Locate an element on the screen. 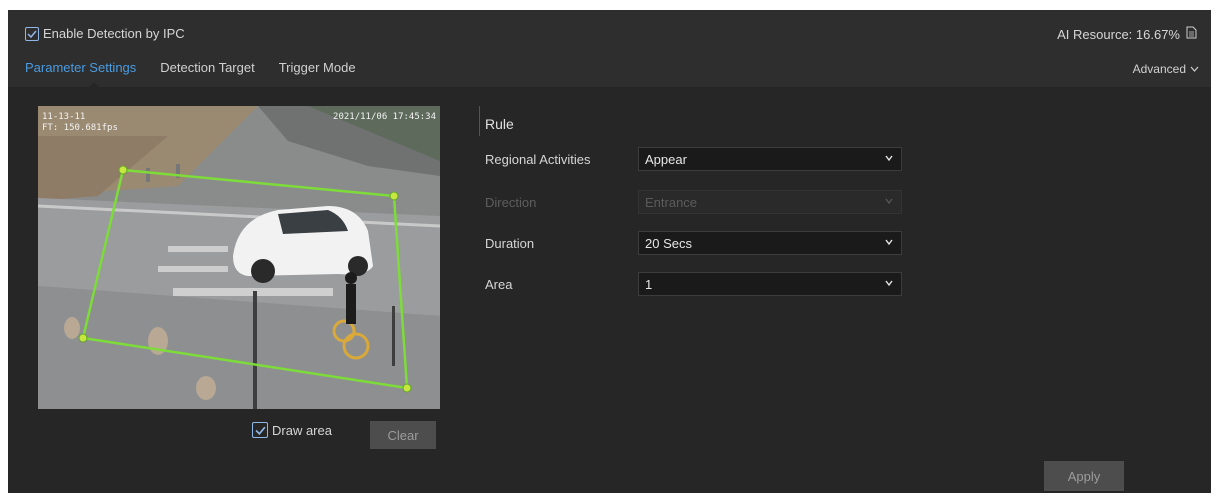 This screenshot has height=501, width=1219. apply-button: Apply is located at coordinates (1084, 476).